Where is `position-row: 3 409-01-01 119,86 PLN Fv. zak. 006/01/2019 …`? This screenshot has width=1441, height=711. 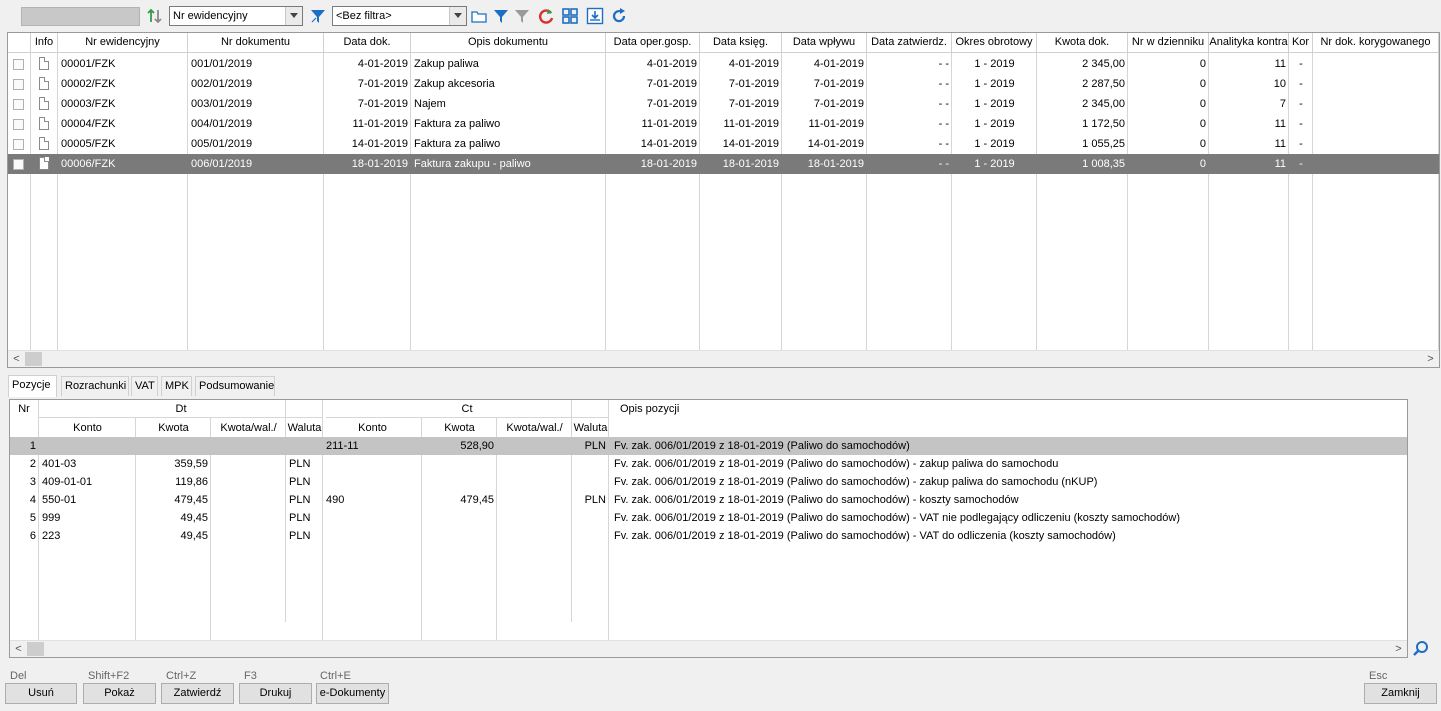
position-row: 3 409-01-01 119,86 PLN Fv. zak. 006/01/2019 … is located at coordinates (708, 482).